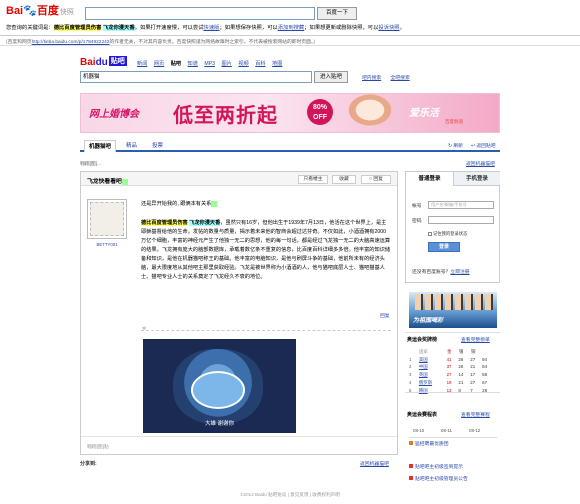  What do you see at coordinates (331, 77) in the screenshot?
I see `enter-tieba-button: 进入贴吧` at bounding box center [331, 77].